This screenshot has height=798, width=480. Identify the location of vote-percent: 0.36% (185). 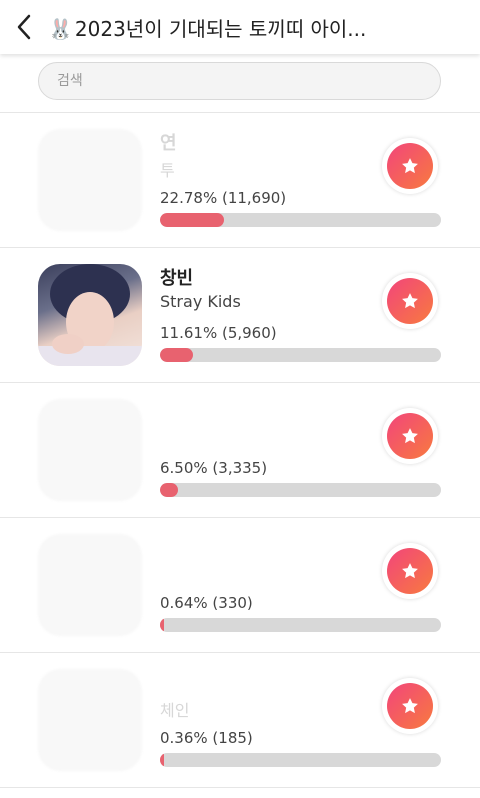
(206, 738).